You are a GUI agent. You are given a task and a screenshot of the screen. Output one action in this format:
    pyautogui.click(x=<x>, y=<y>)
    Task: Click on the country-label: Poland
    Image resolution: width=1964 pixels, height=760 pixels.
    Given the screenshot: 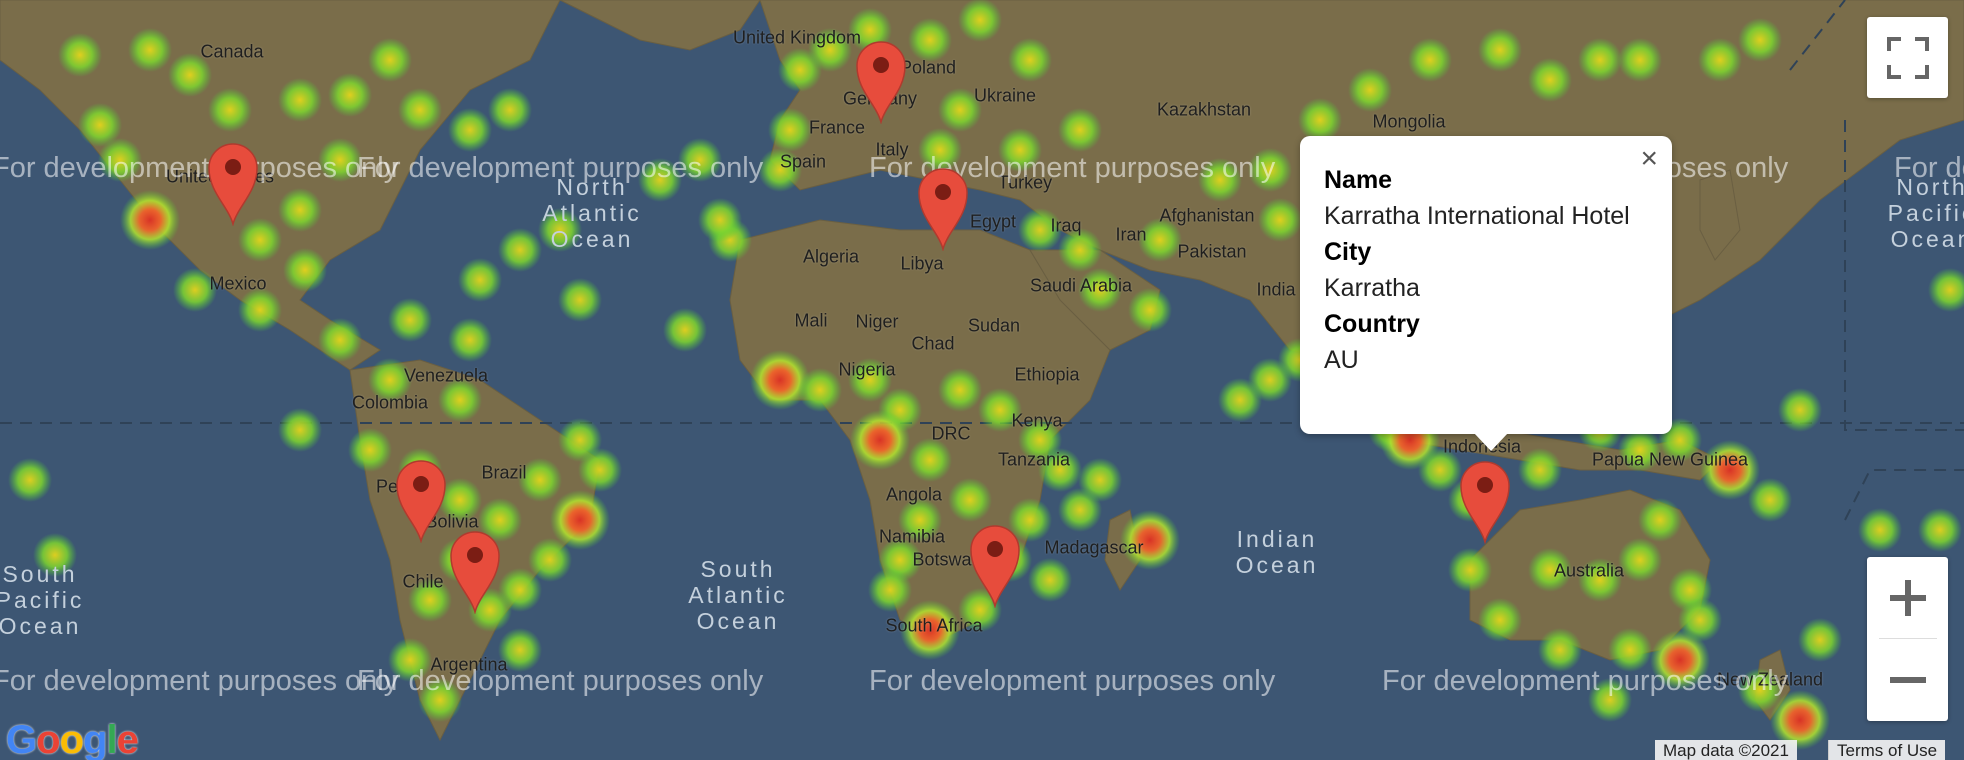 What is the action you would take?
    pyautogui.click(x=928, y=67)
    